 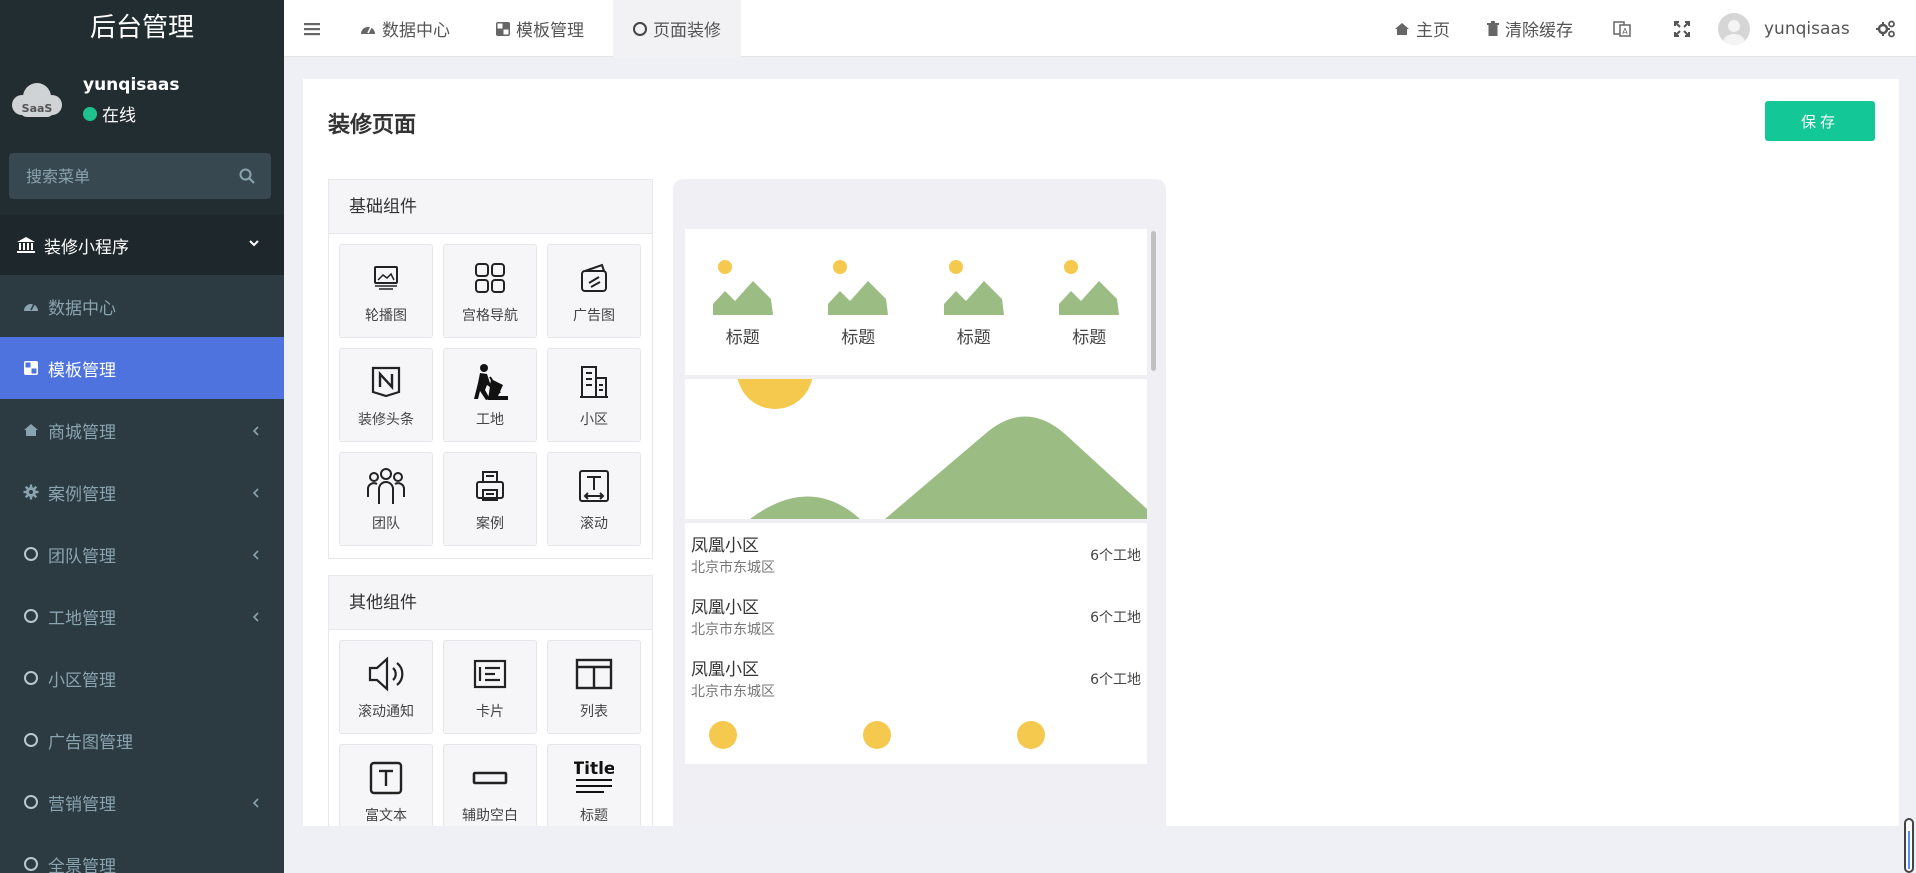 I want to click on component-ad-image: 广告图, so click(x=594, y=291).